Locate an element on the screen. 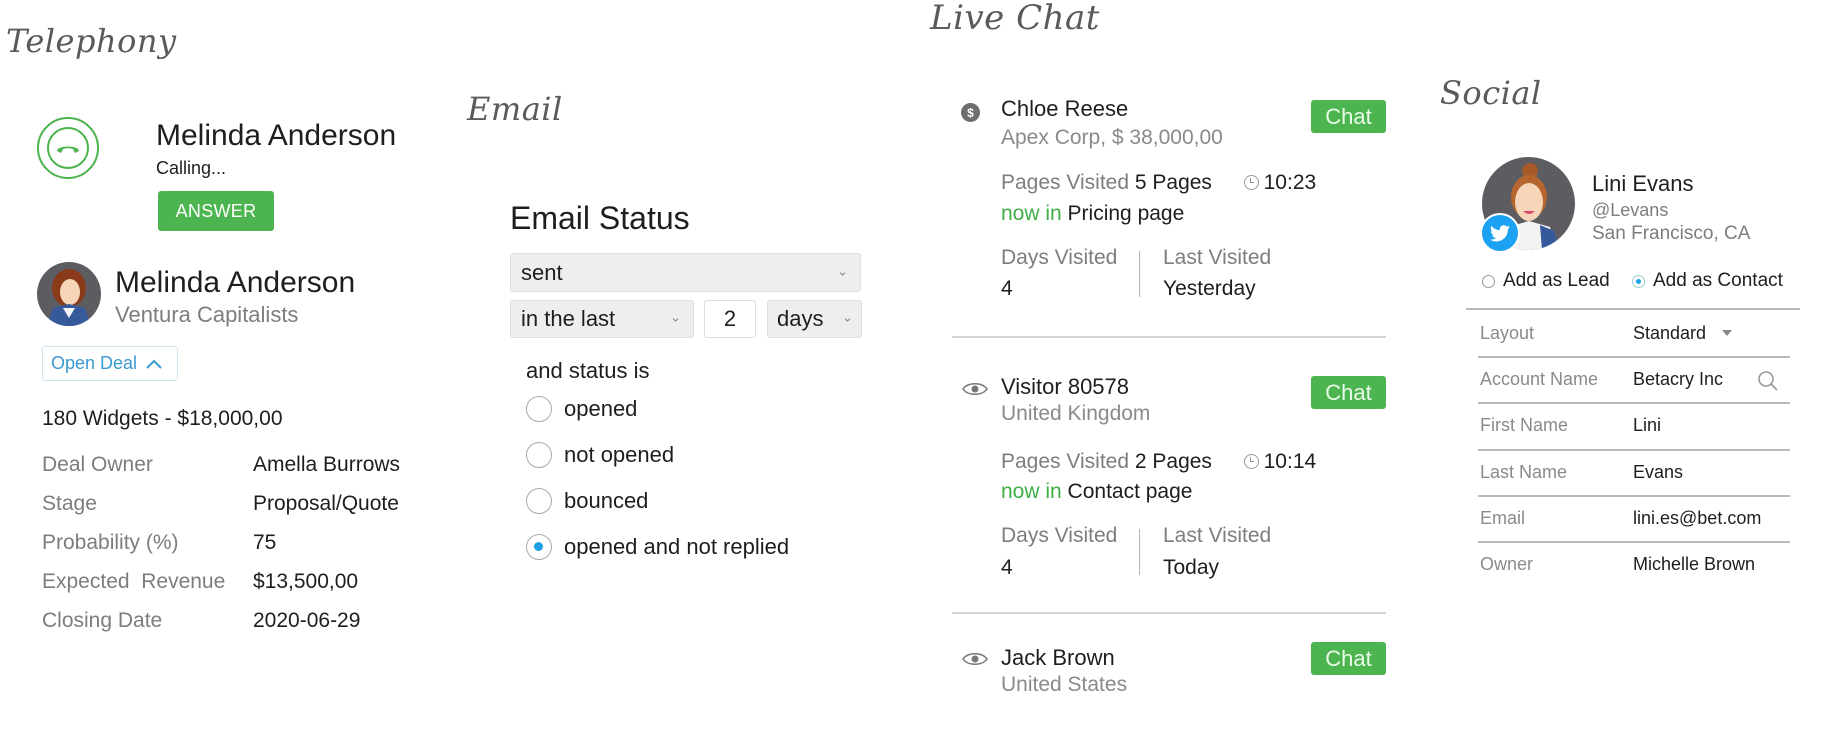 The width and height of the screenshot is (1833, 731). field-value: Michelle Brown is located at coordinates (1694, 564).